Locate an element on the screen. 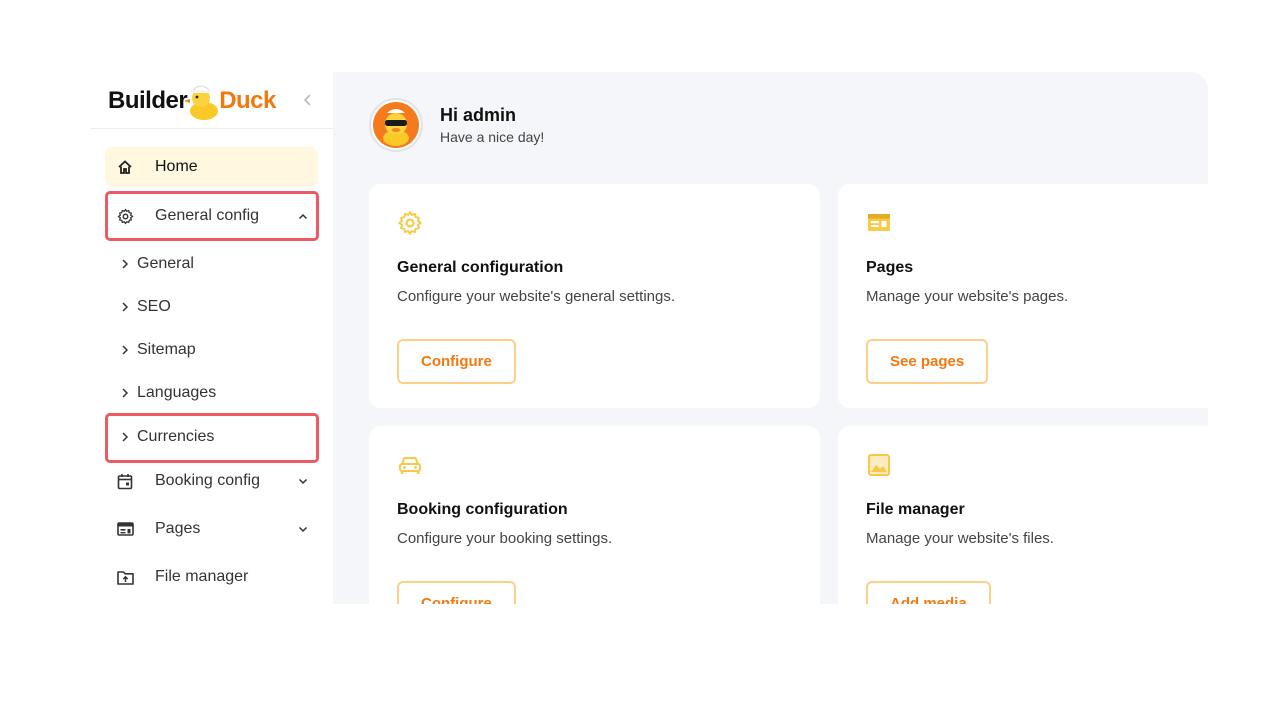 This screenshot has width=1280, height=720. chevron-left-icon is located at coordinates (307, 100).